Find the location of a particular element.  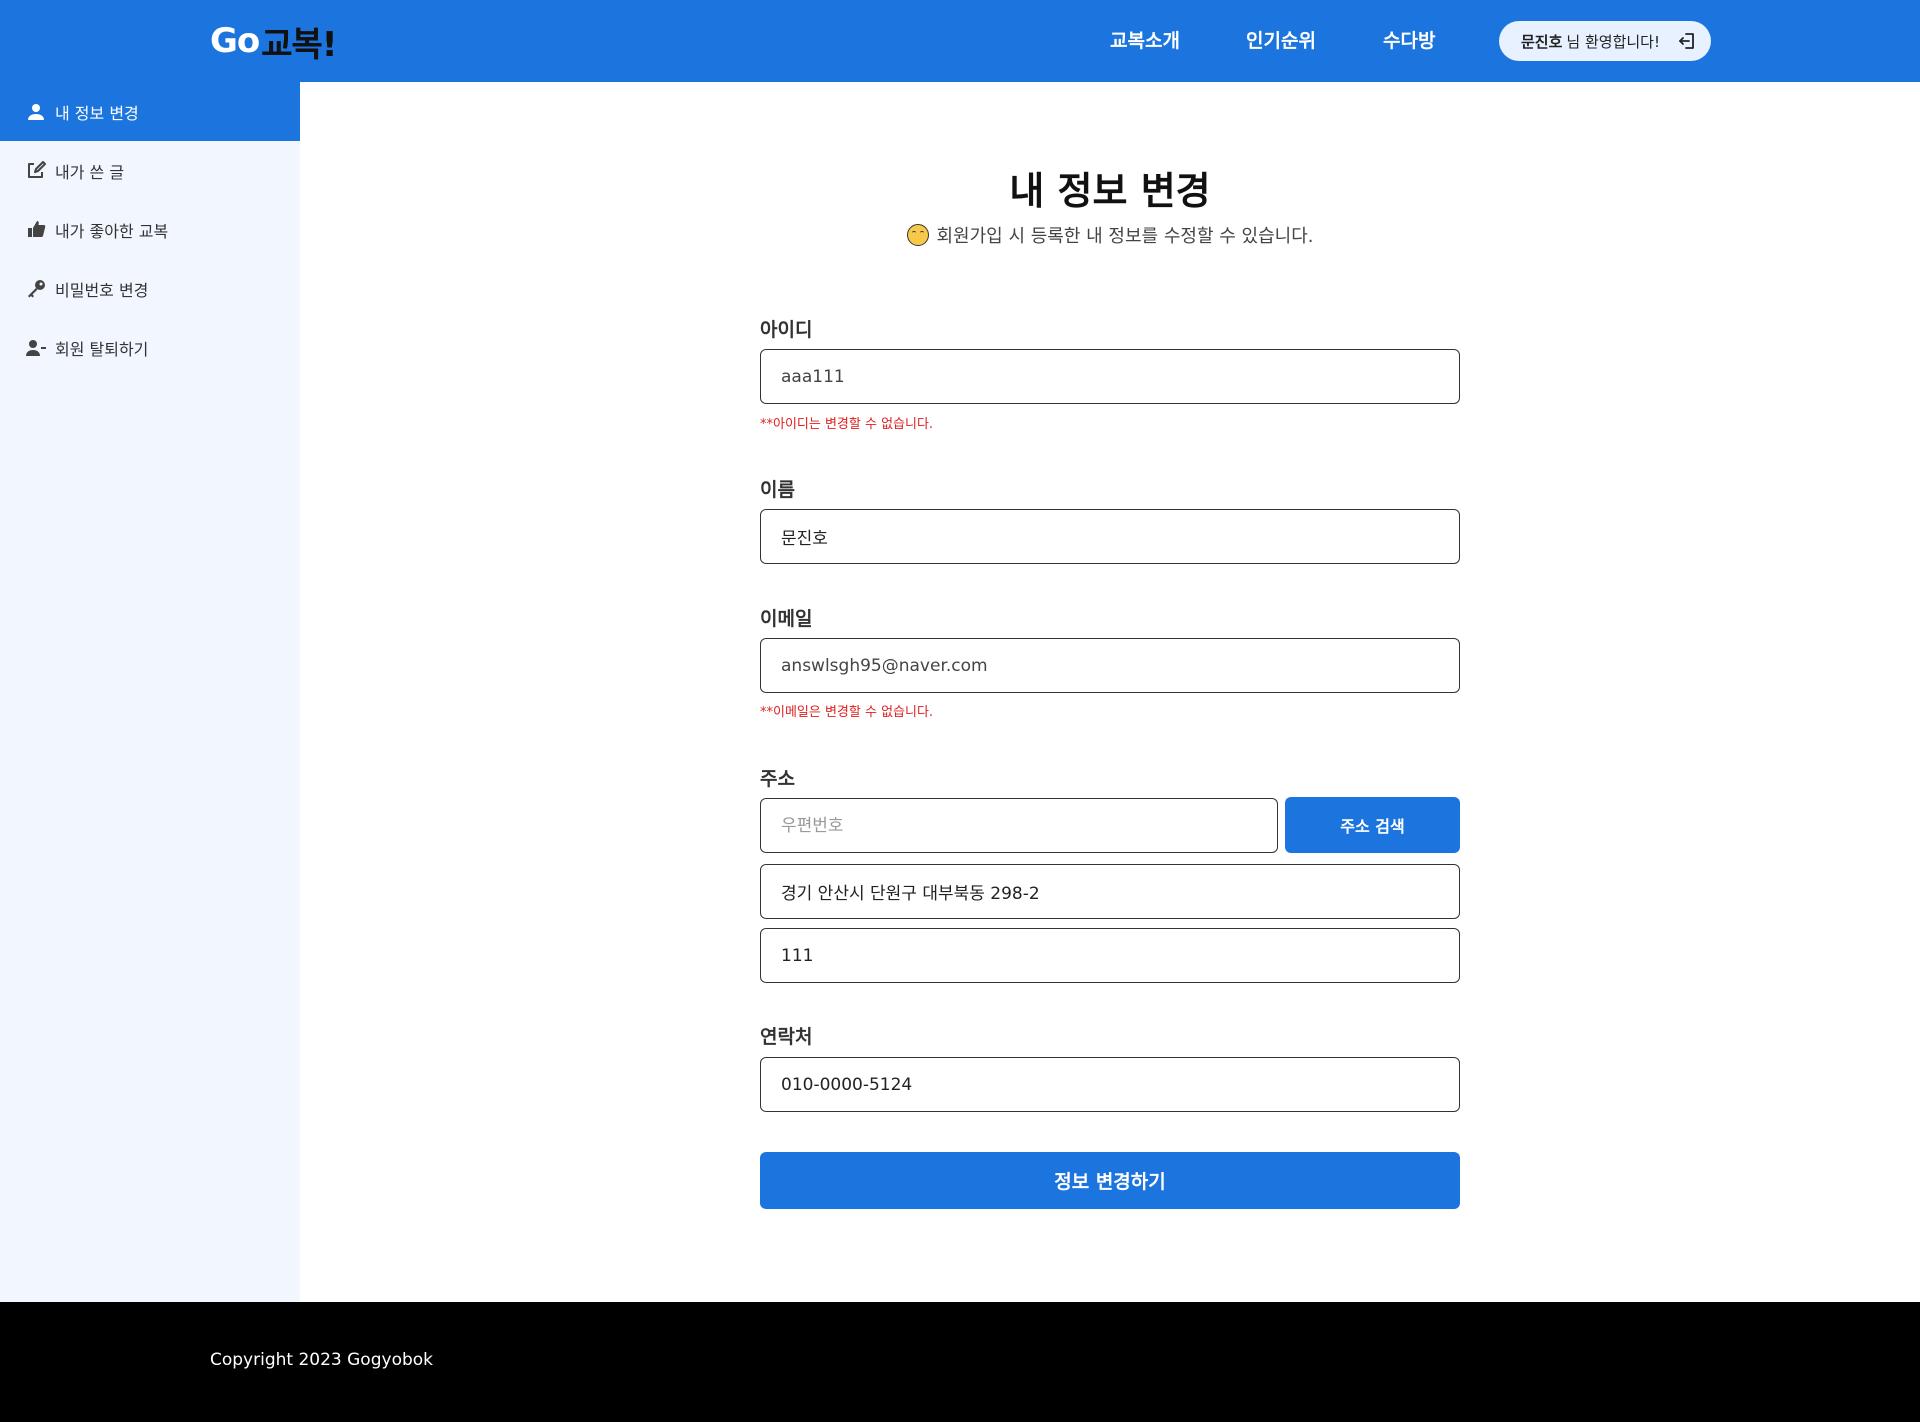

address-search-button: 주소 검색 is located at coordinates (1372, 825).